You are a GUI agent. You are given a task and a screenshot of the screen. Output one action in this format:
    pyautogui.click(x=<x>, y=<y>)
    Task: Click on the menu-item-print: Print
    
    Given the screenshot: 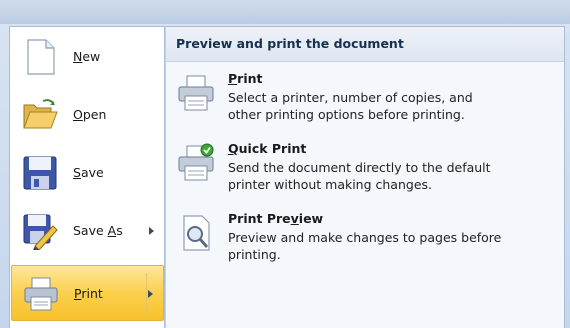 What is the action you would take?
    pyautogui.click(x=87, y=293)
    